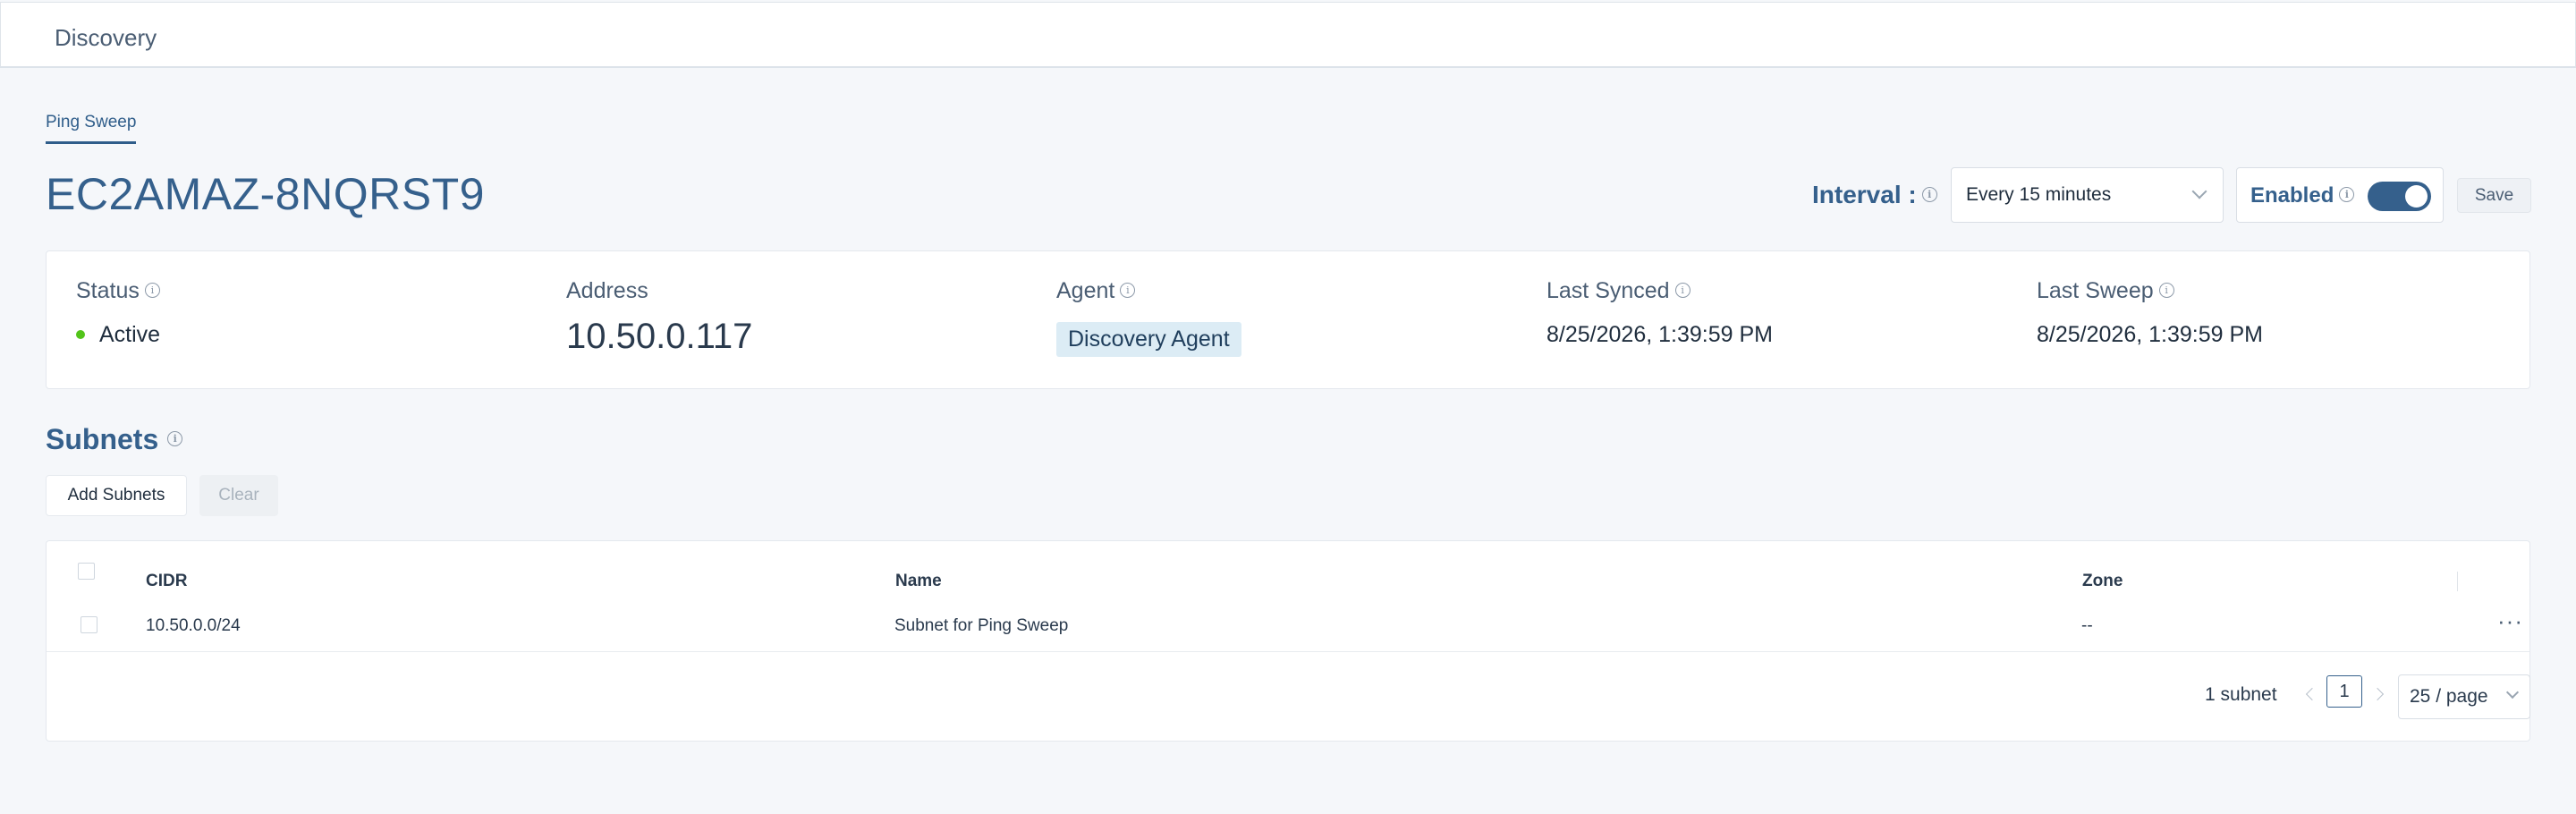 This screenshot has height=814, width=2576. I want to click on row-divider, so click(1288, 652).